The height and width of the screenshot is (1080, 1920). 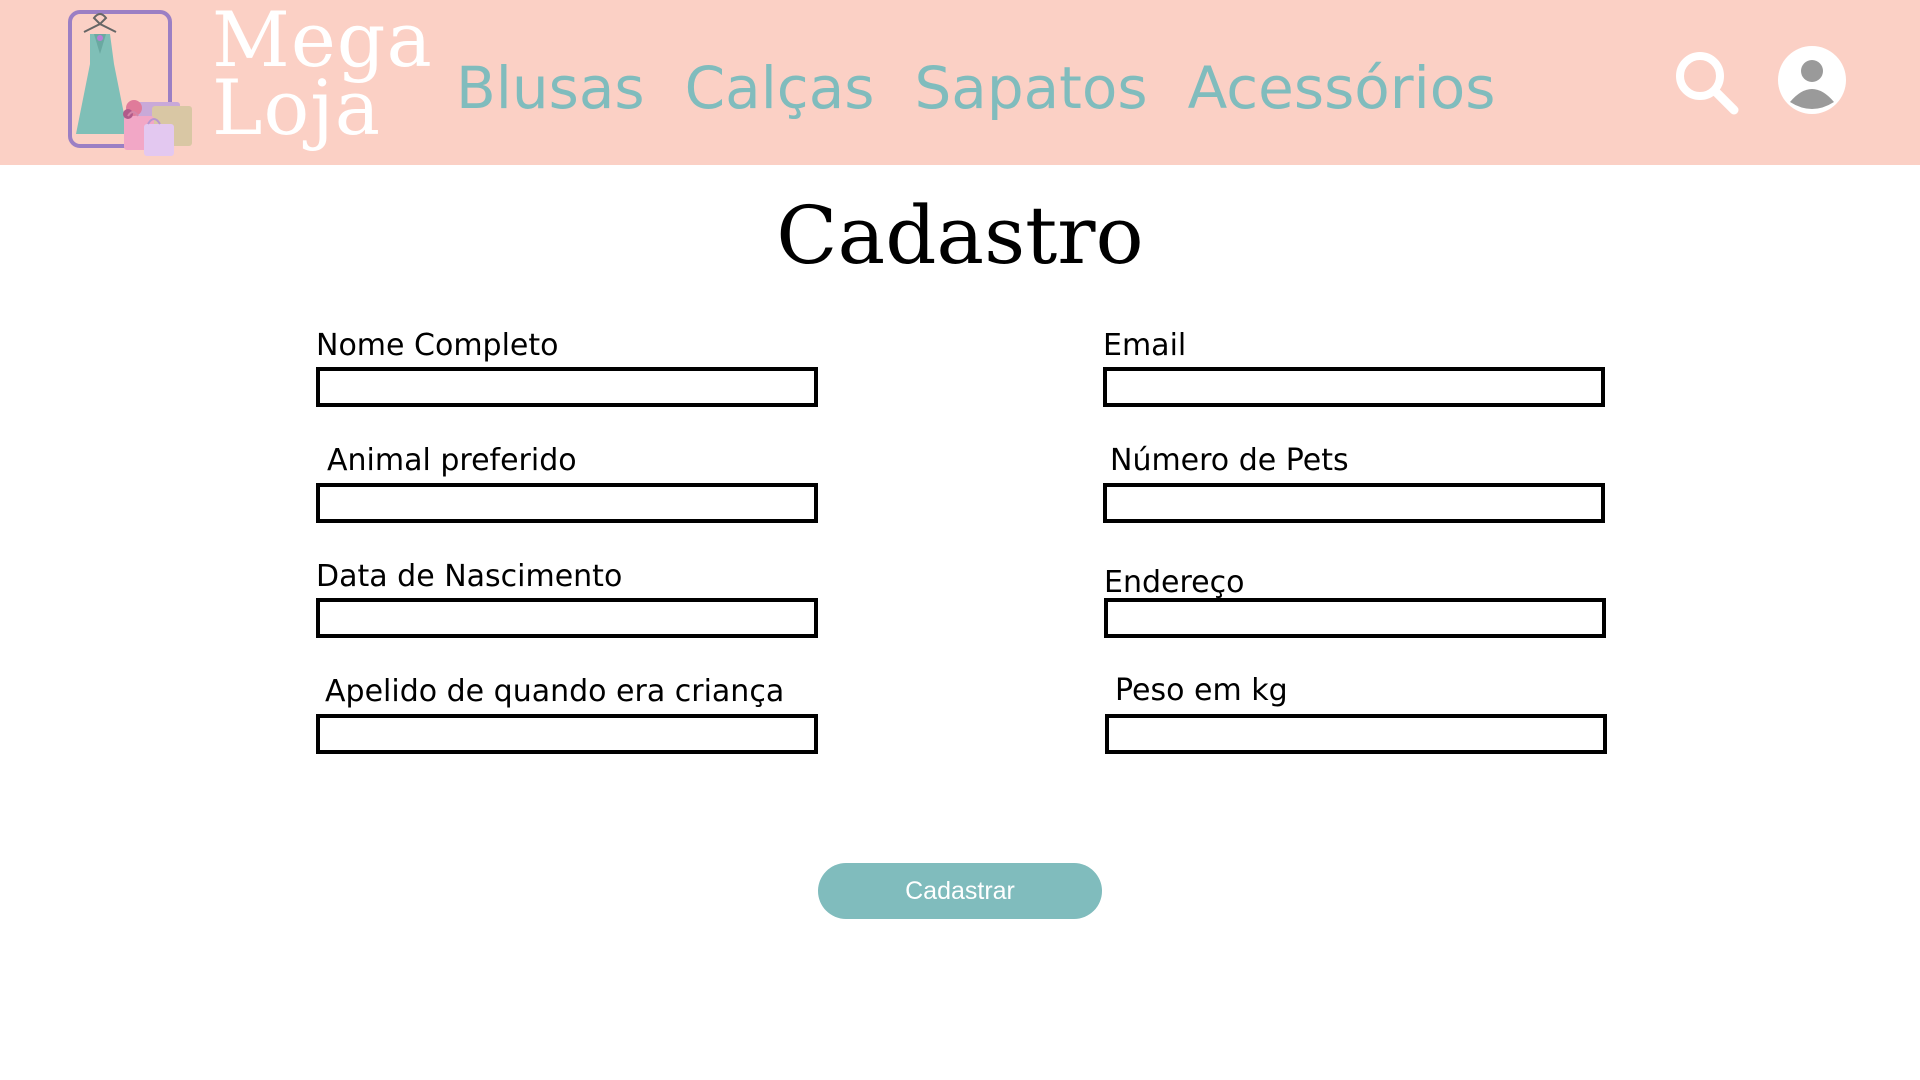 I want to click on nav-item-sapatos: Sapatos, so click(x=1030, y=88).